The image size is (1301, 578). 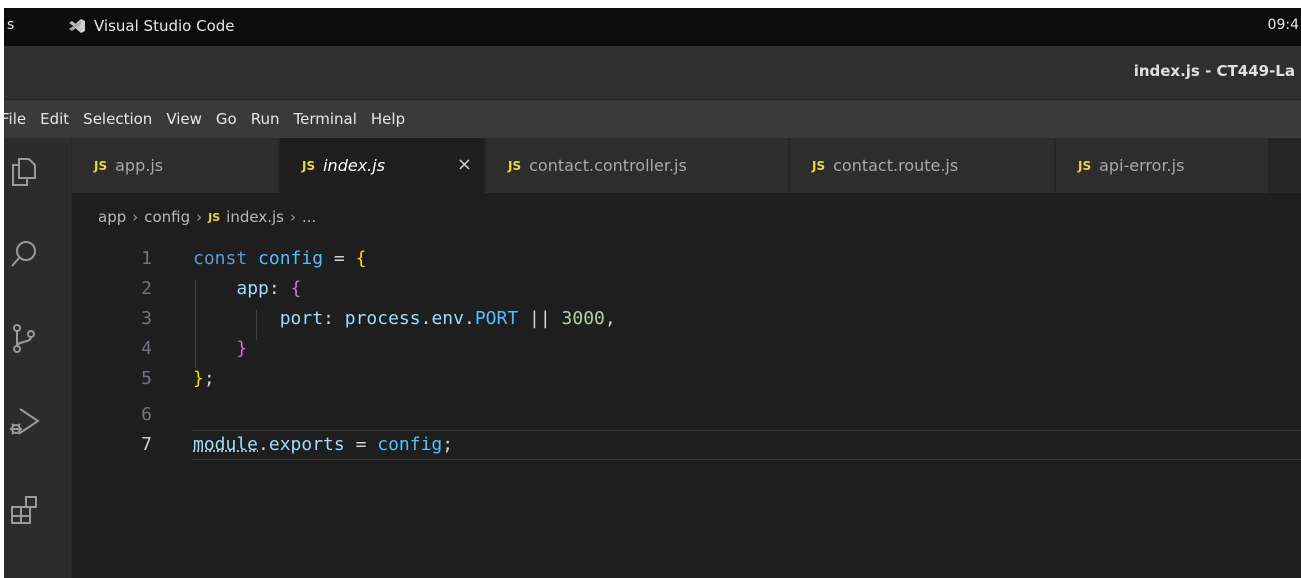 I want to click on code-line-current: 7 module.exports = config;, so click(x=686, y=445).